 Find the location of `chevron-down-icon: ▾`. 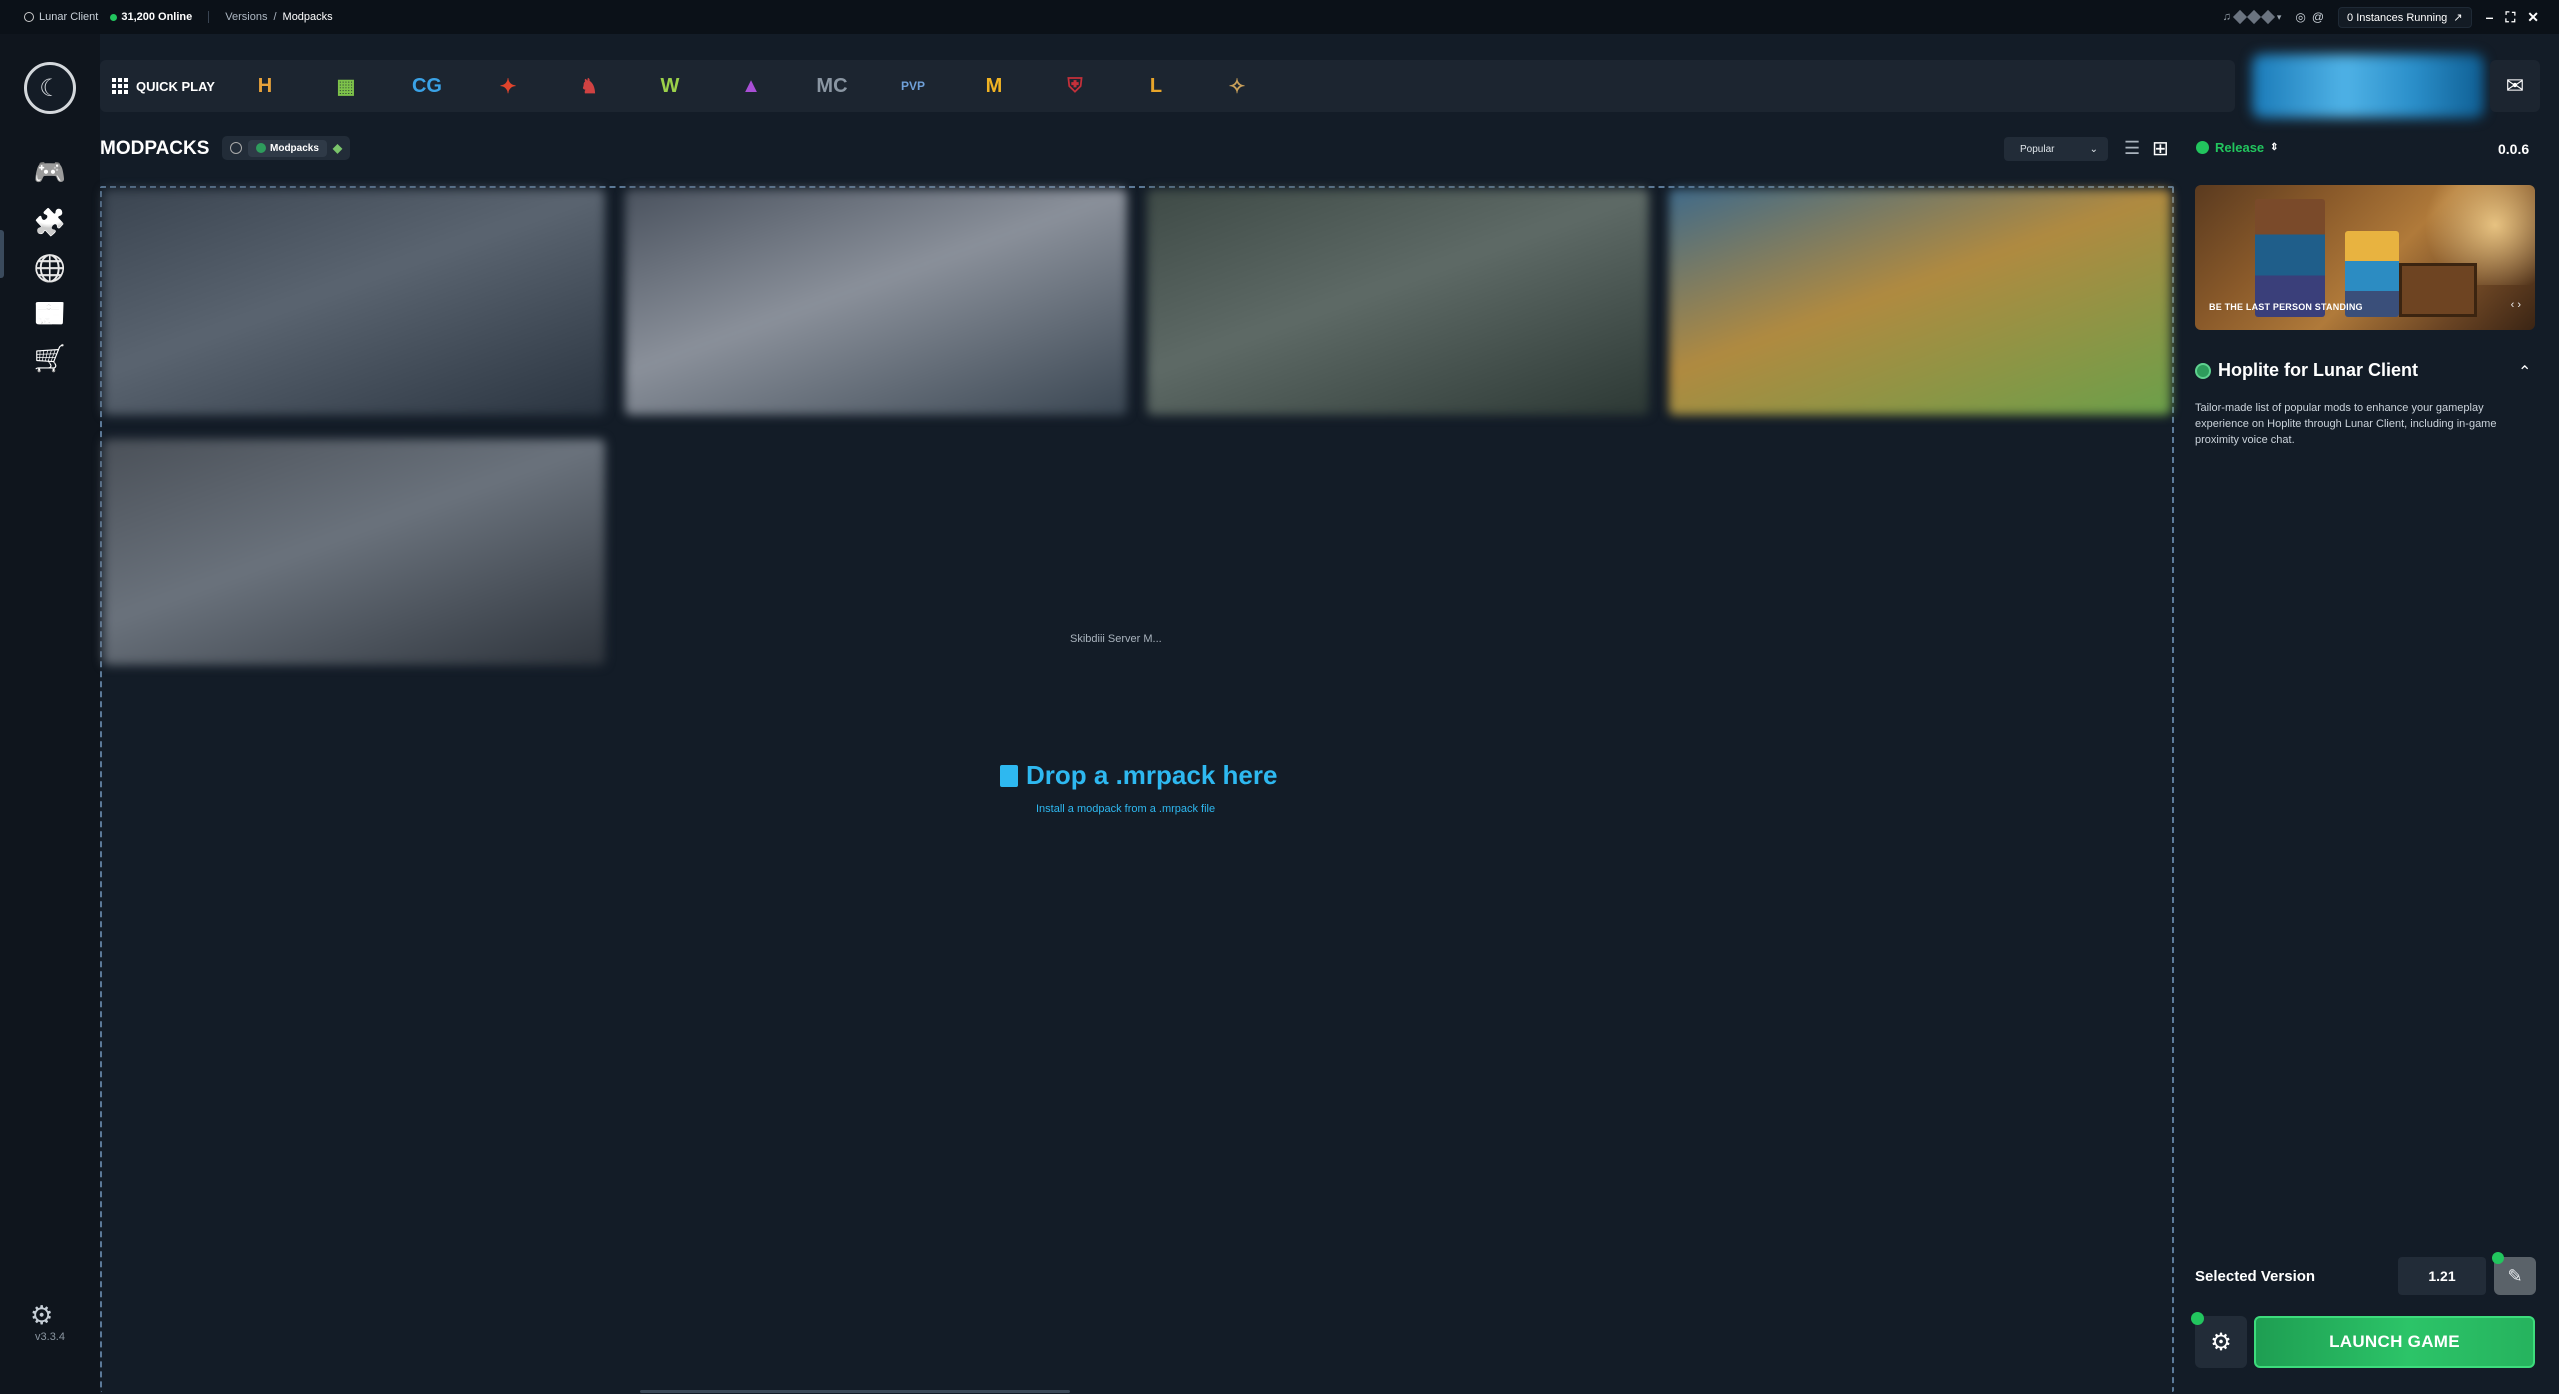

chevron-down-icon: ▾ is located at coordinates (2279, 16).